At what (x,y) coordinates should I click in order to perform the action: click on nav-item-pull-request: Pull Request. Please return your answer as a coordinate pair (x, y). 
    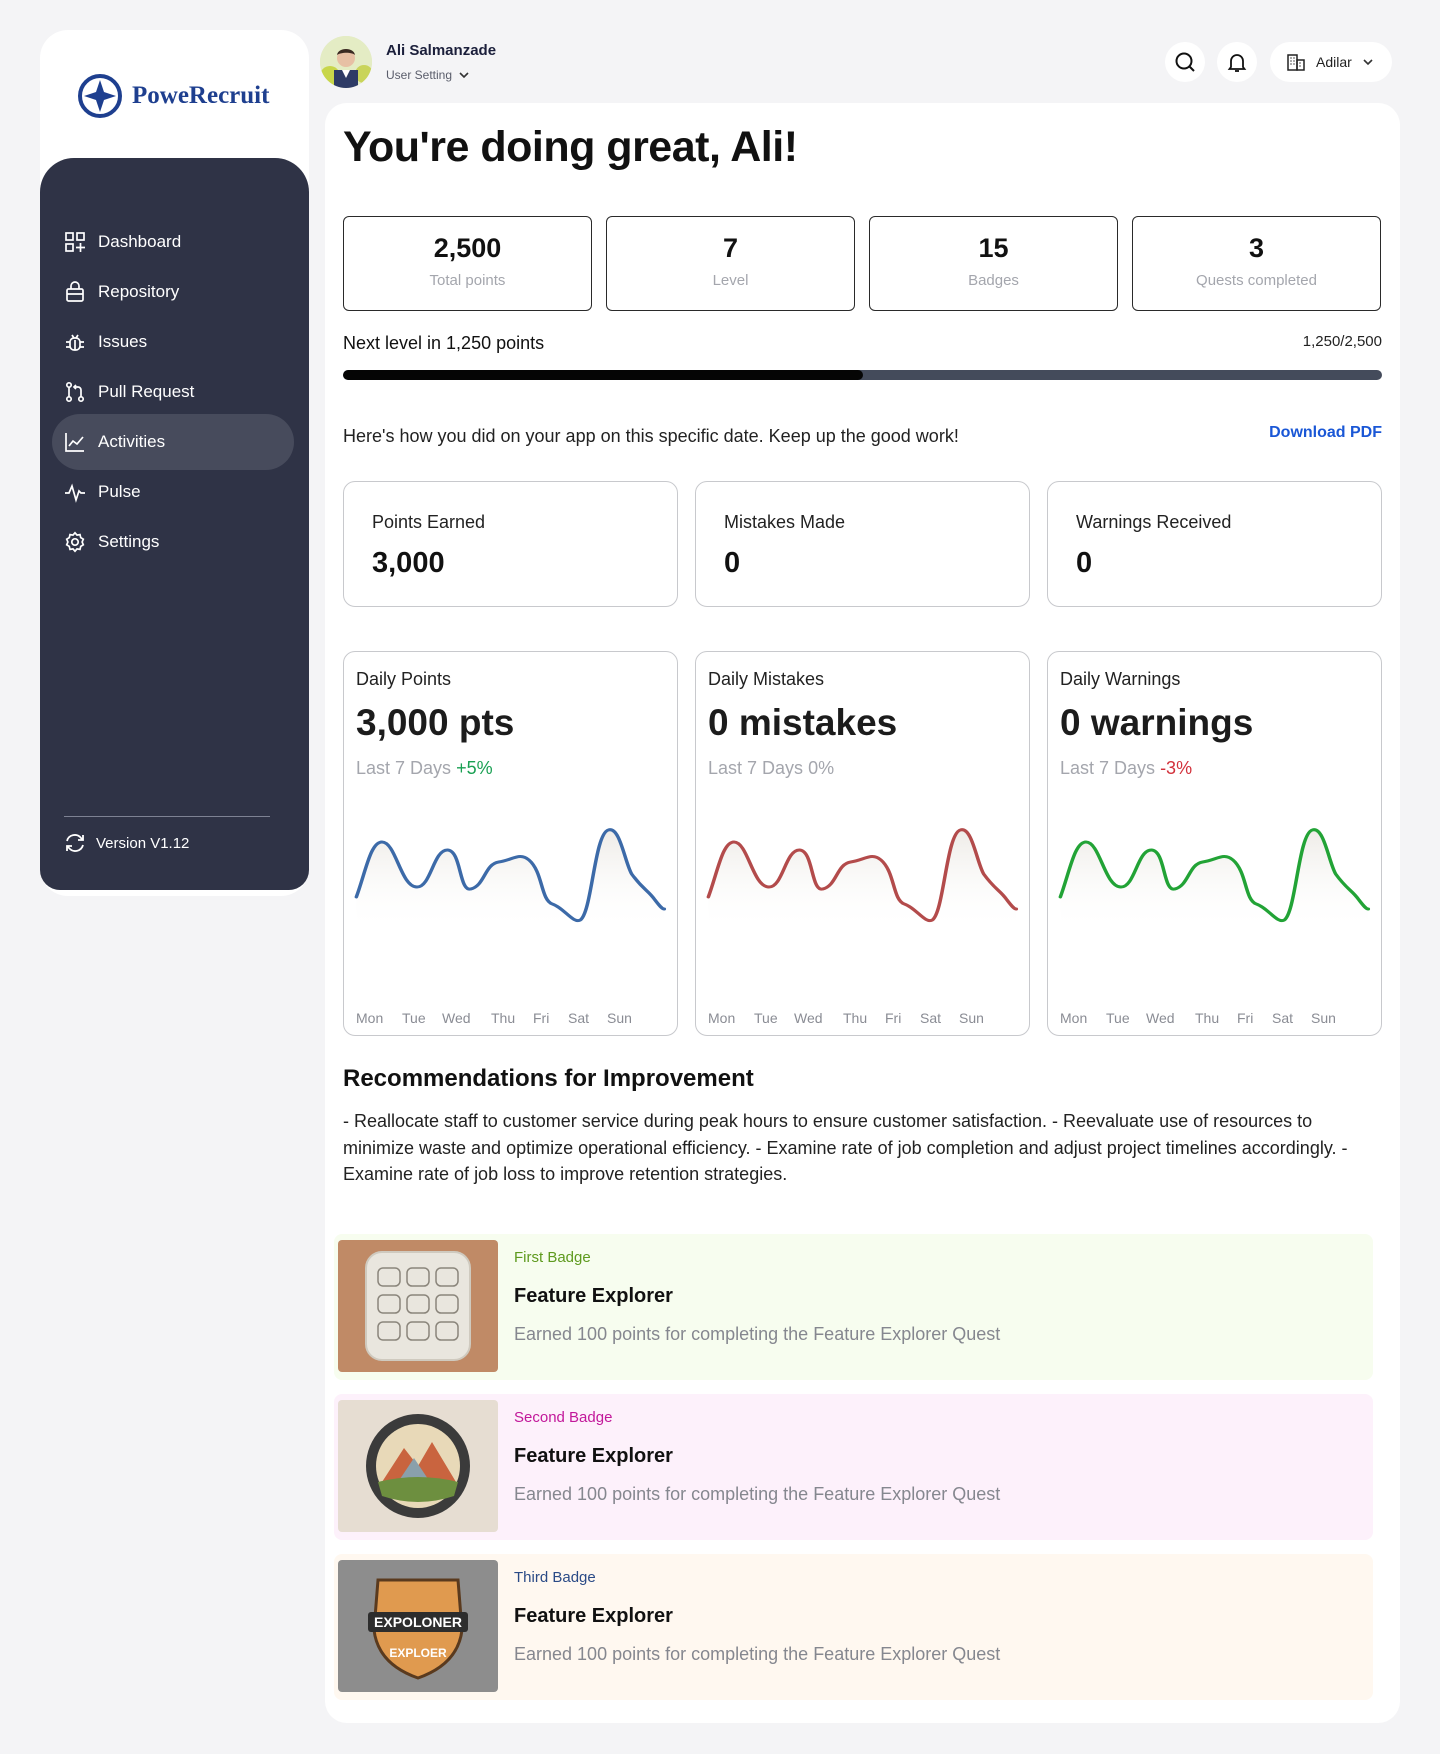
    Looking at the image, I should click on (173, 392).